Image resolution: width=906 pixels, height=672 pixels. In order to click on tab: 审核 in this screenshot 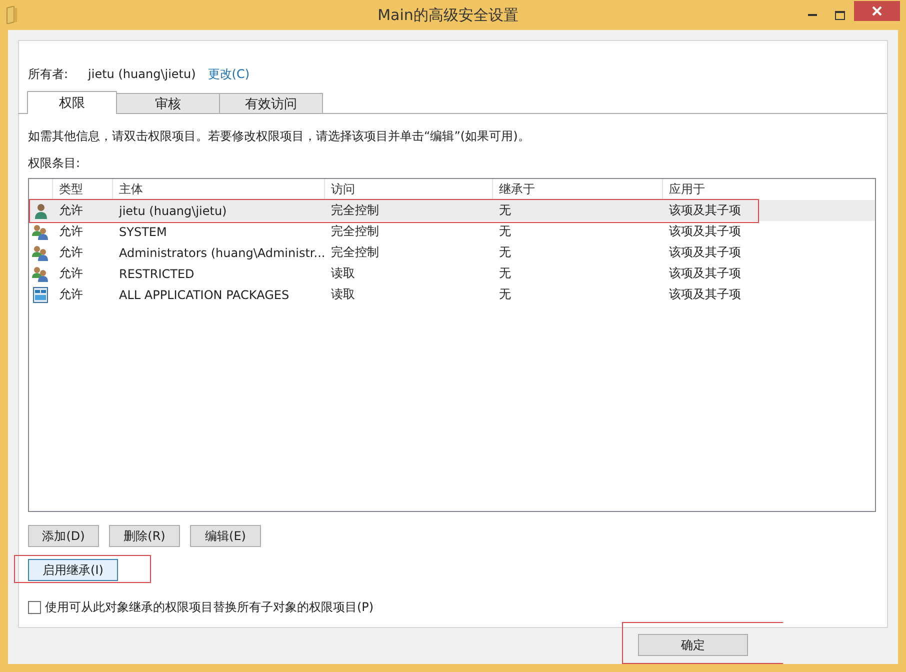, I will do `click(168, 103)`.